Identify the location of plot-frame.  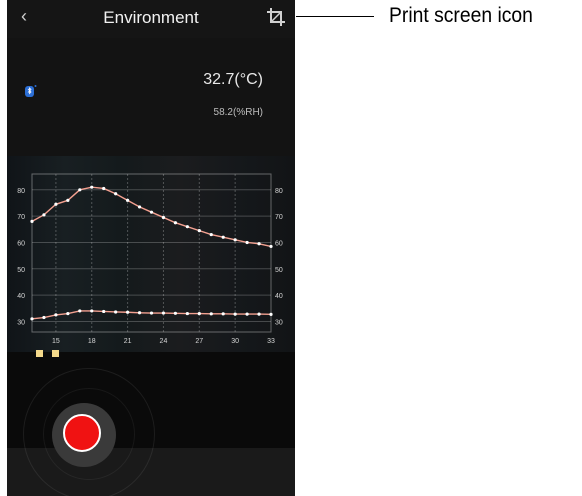
(151, 253).